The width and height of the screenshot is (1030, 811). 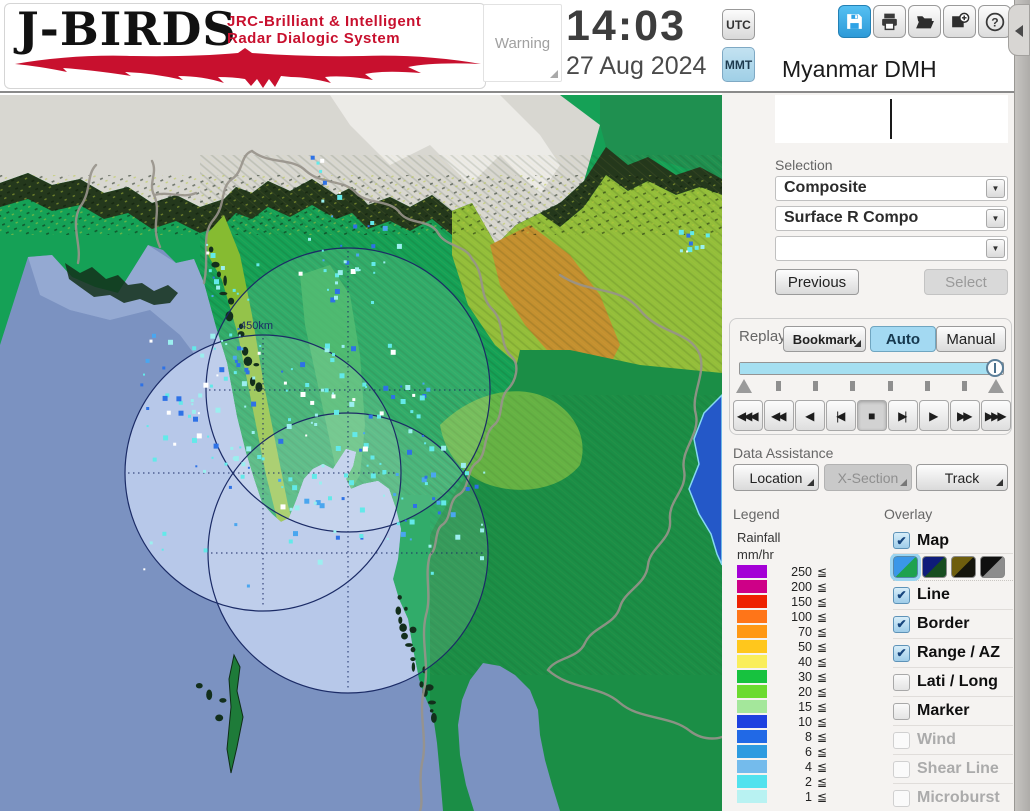 I want to click on overlay-item-label: Wind, so click(x=936, y=739).